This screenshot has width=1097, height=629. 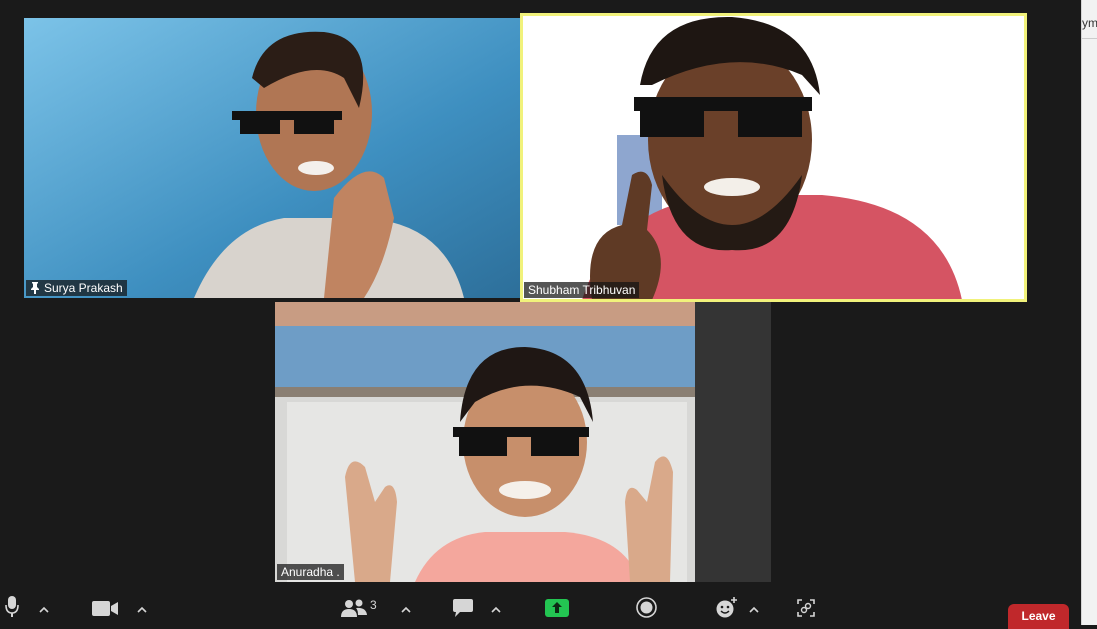 I want to click on reactions-icon, so click(x=727, y=607).